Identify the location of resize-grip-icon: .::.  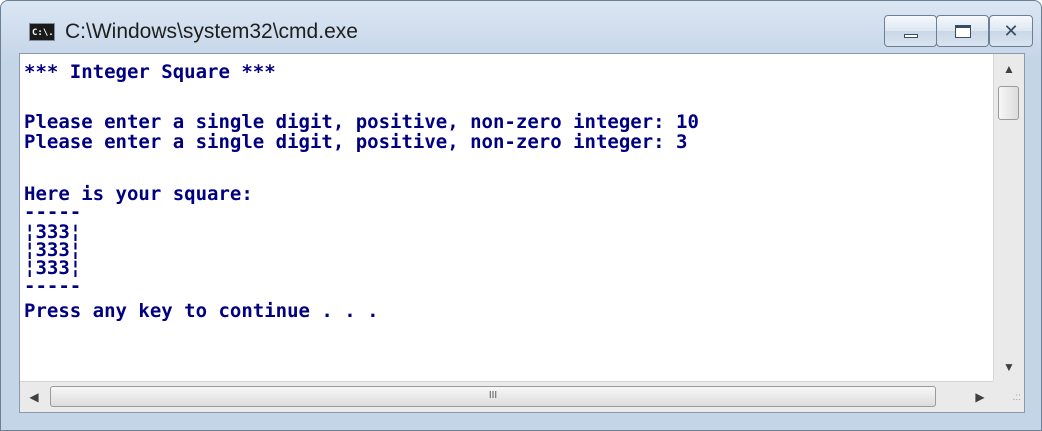
(1008, 396).